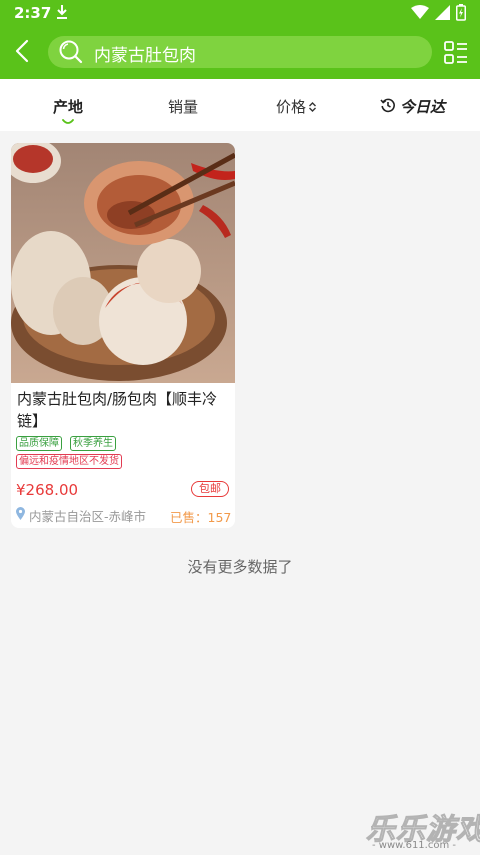 Image resolution: width=480 pixels, height=855 pixels. I want to click on watermark-logo: 乐乐游戏 - www.611.com -, so click(422, 830).